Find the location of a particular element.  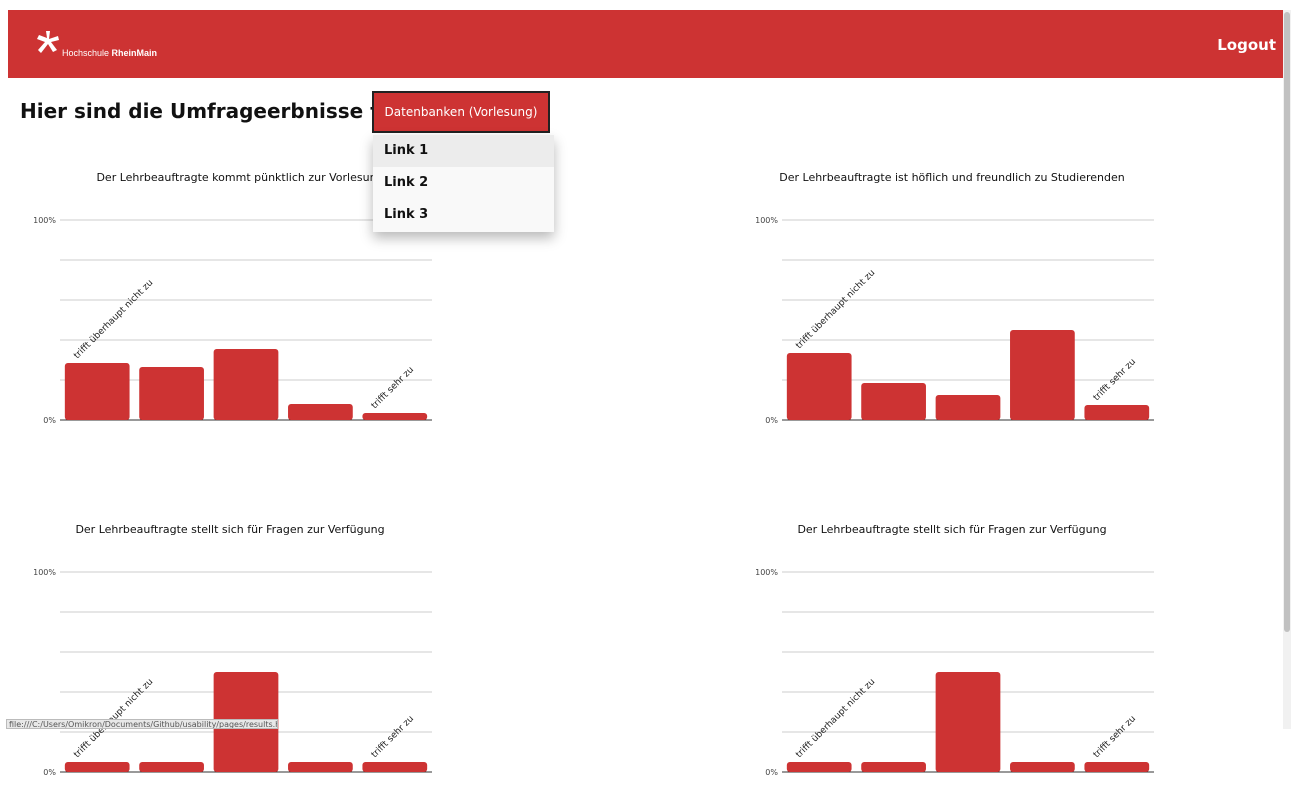

course-select-button: Datenbanken (Vorlesung) is located at coordinates (461, 112).